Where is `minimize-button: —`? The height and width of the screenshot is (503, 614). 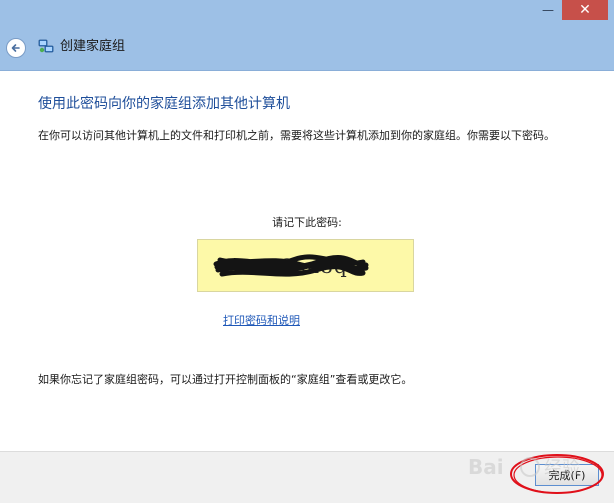
minimize-button: — is located at coordinates (548, 10).